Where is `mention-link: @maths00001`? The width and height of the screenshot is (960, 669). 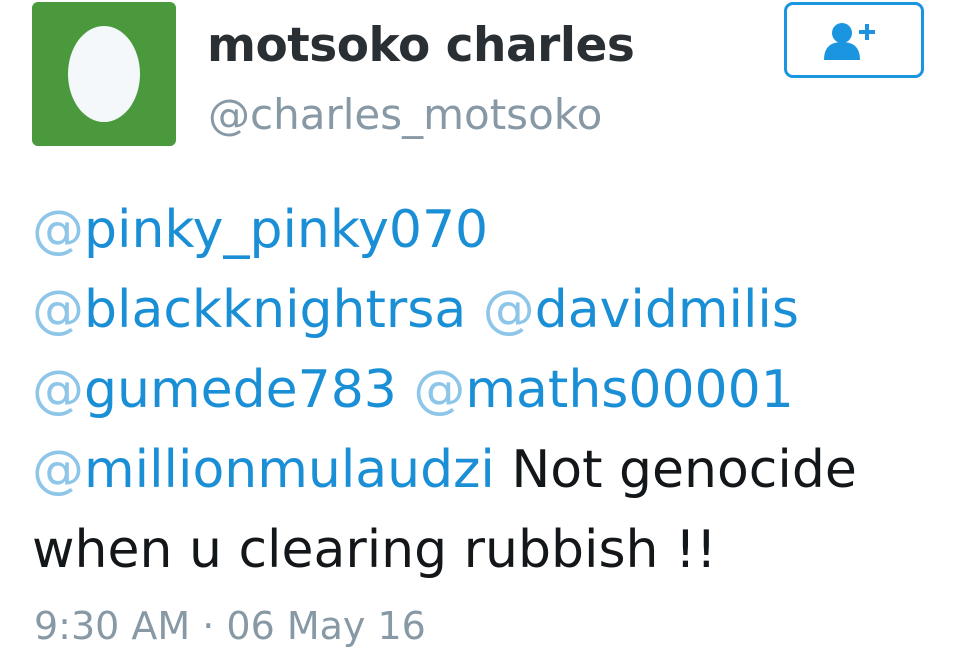
mention-link: @maths00001 is located at coordinates (603, 390).